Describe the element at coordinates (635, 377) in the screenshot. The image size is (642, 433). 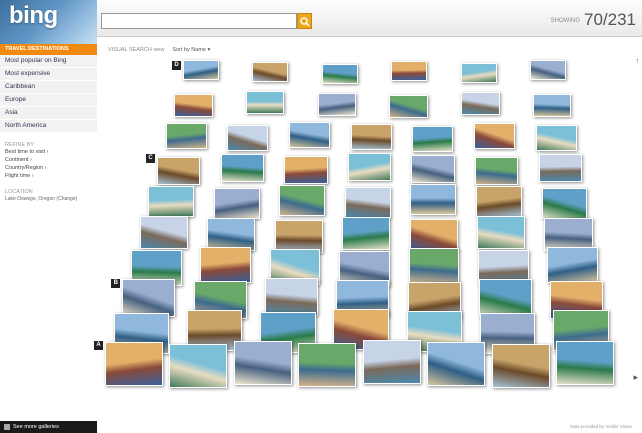
I see `scroll-right-icon: ▸` at that location.